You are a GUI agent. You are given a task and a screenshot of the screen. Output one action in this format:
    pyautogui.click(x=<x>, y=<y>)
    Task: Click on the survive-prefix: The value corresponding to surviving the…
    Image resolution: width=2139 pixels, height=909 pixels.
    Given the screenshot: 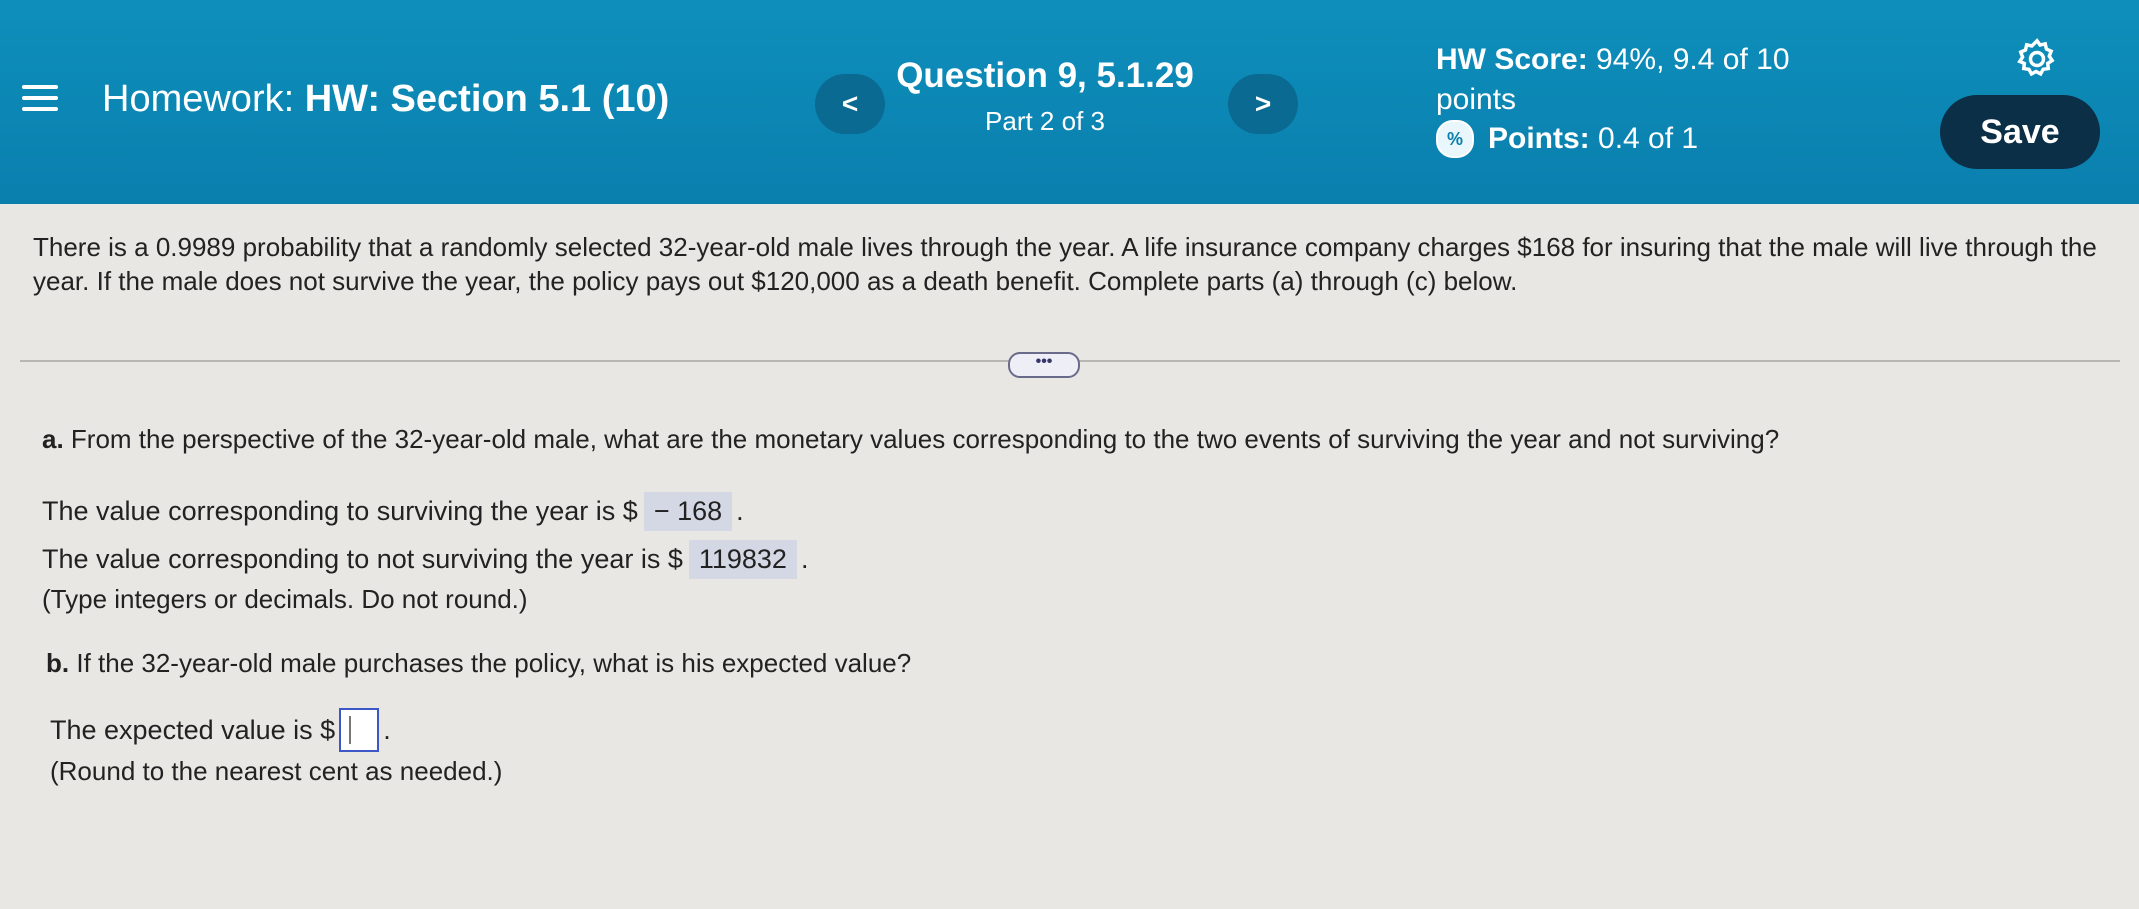 What is the action you would take?
    pyautogui.click(x=340, y=511)
    